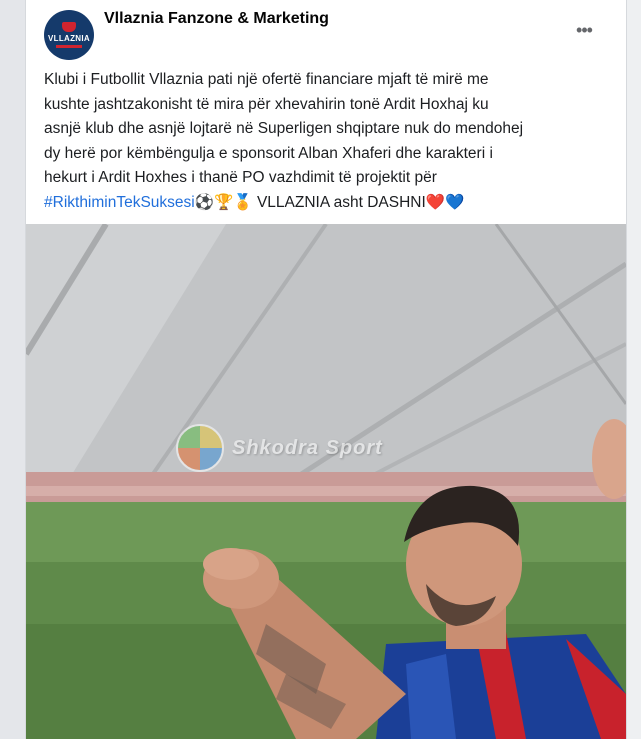 This screenshot has width=641, height=739. Describe the element at coordinates (584, 30) in the screenshot. I see `more-options-button: •••` at that location.